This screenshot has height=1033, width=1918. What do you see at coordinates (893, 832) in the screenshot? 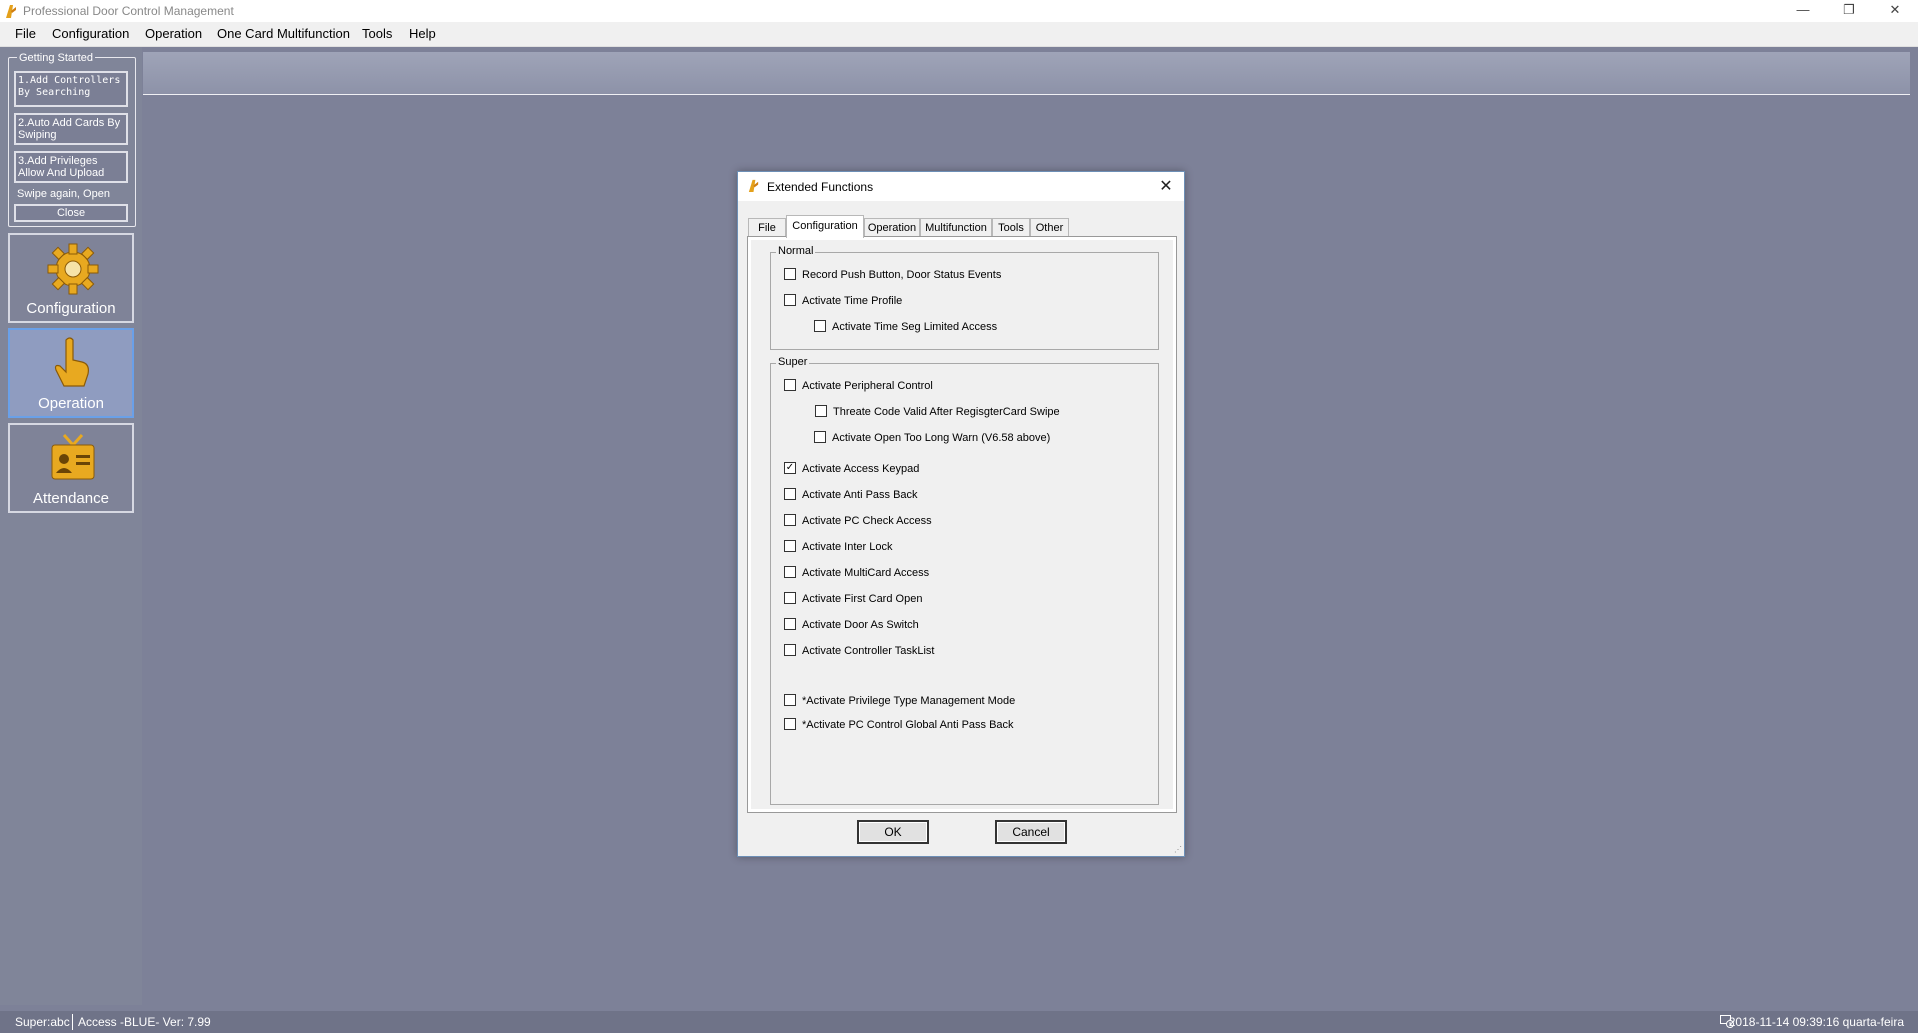
I see `ok-button: OK` at bounding box center [893, 832].